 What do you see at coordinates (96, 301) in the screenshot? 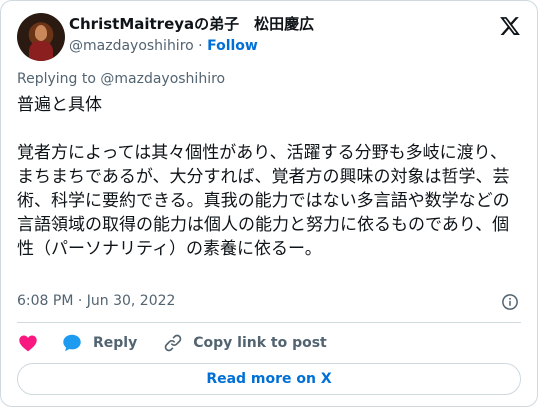
I see `tweet-timestamp: 6:08 PM · Jun 30, 2022` at bounding box center [96, 301].